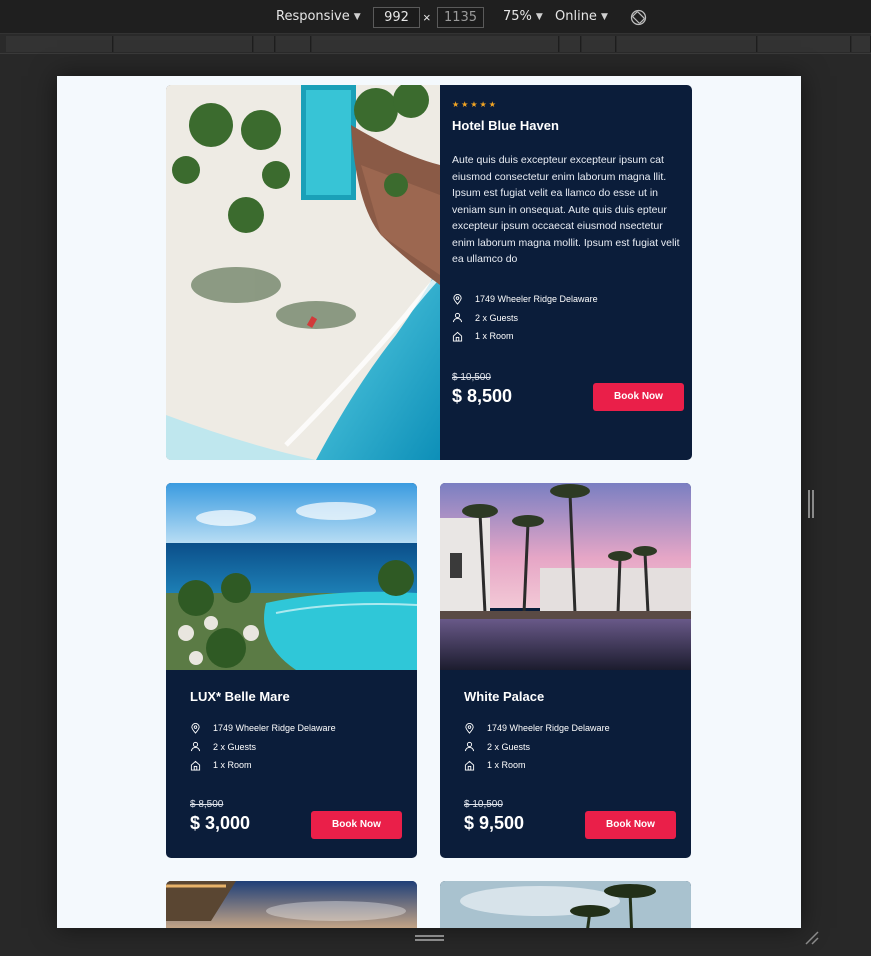 This screenshot has height=956, width=871. I want to click on network-throttle-select: Online ▼, so click(581, 17).